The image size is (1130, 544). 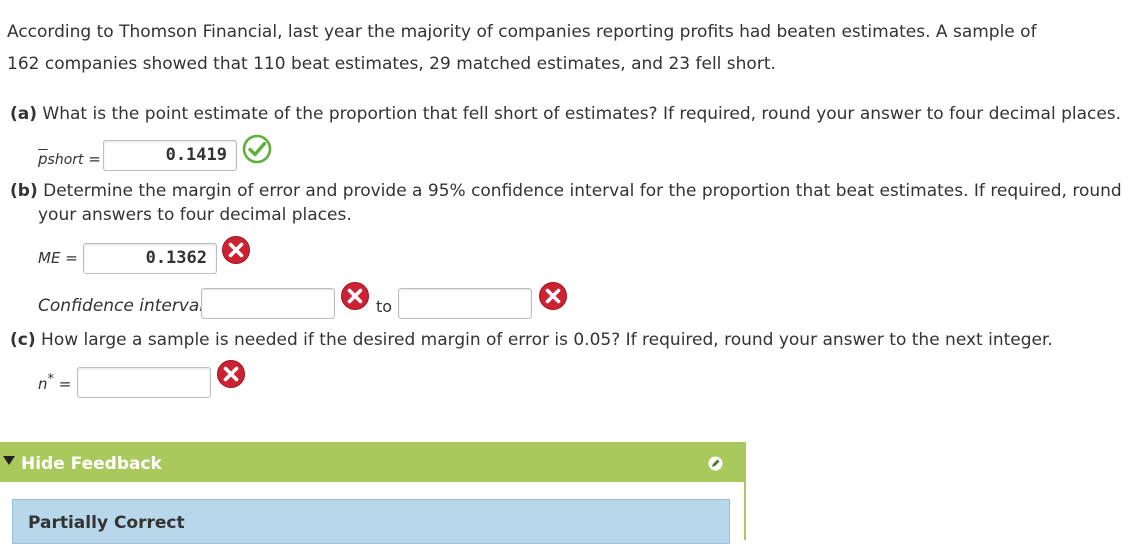 I want to click on sample-size-input, so click(x=144, y=382).